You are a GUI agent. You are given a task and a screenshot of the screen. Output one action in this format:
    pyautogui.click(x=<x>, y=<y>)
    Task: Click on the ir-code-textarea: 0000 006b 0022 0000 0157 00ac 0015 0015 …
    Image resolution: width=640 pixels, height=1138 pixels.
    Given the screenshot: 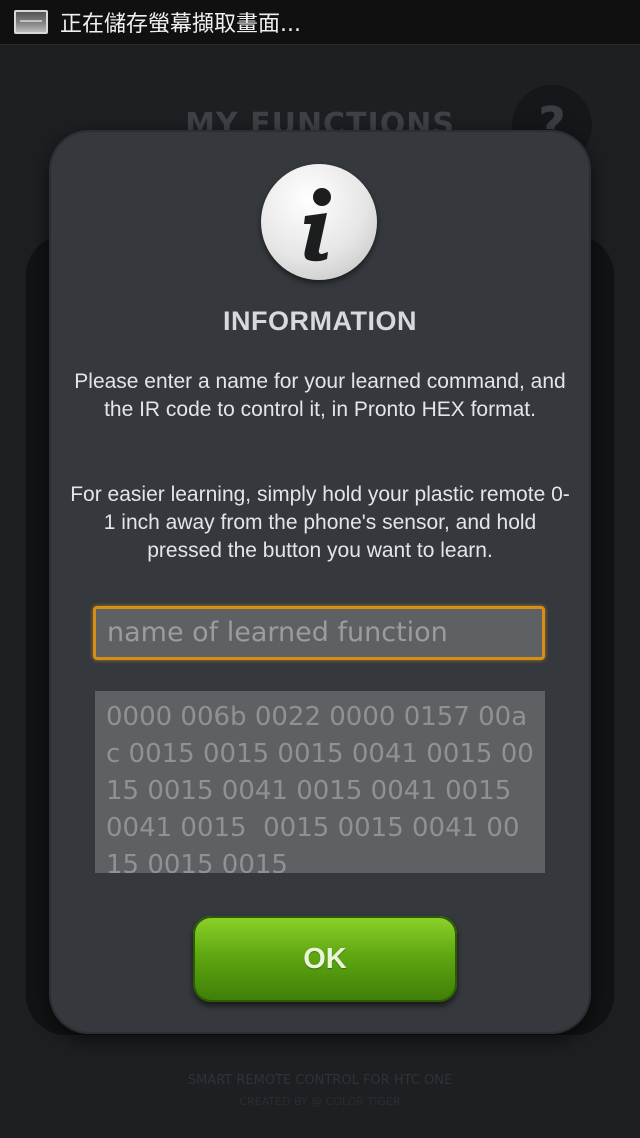 What is the action you would take?
    pyautogui.click(x=320, y=782)
    